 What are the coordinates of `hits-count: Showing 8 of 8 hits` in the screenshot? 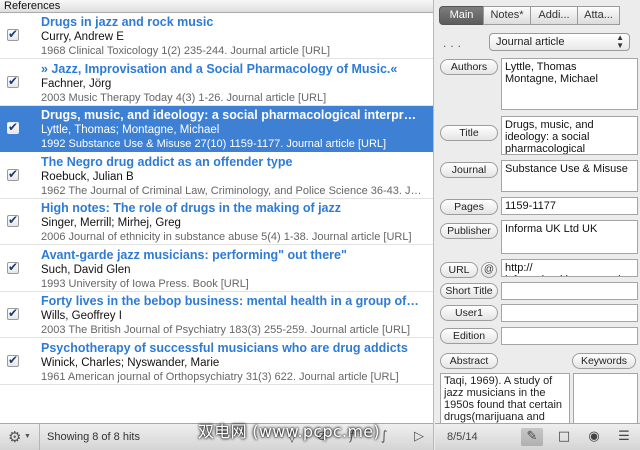 It's located at (89, 437).